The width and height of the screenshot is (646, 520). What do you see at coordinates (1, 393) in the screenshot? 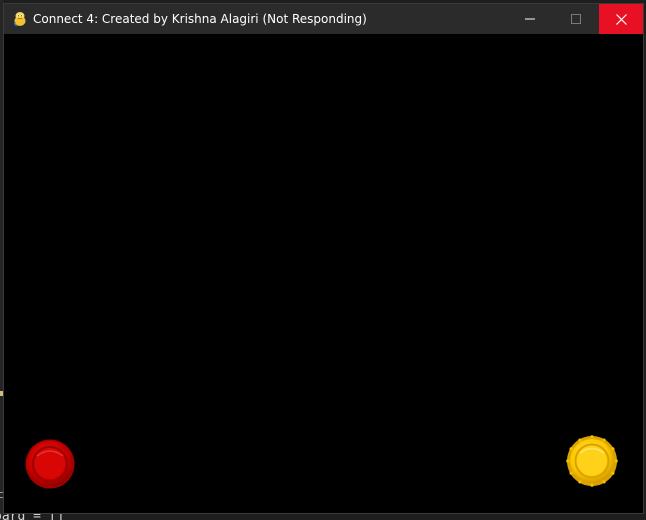
I see `background-editor-marker` at bounding box center [1, 393].